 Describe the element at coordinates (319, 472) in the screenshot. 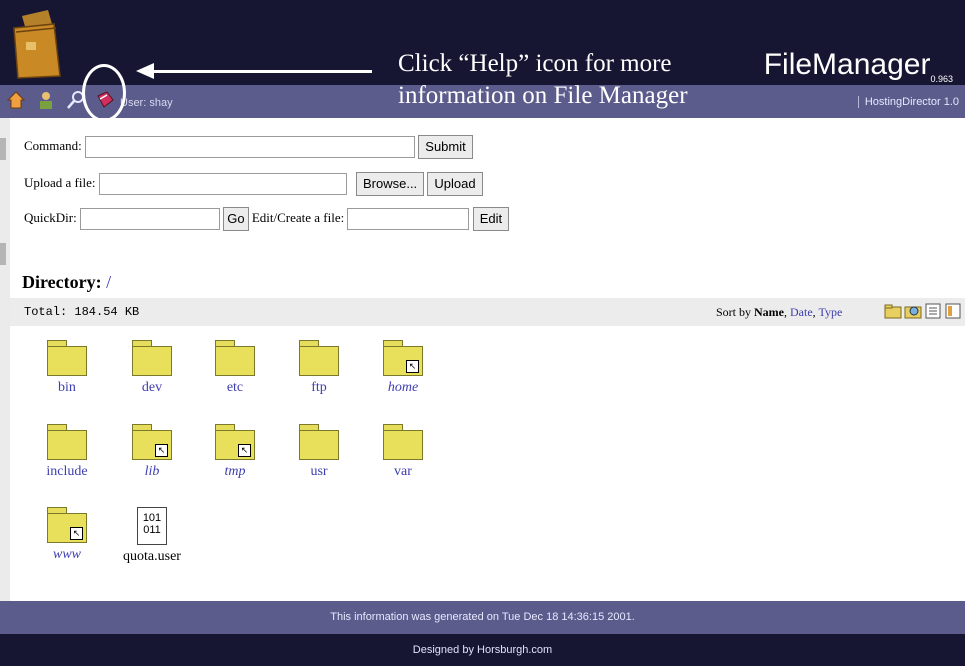

I see `item-name: usr` at that location.